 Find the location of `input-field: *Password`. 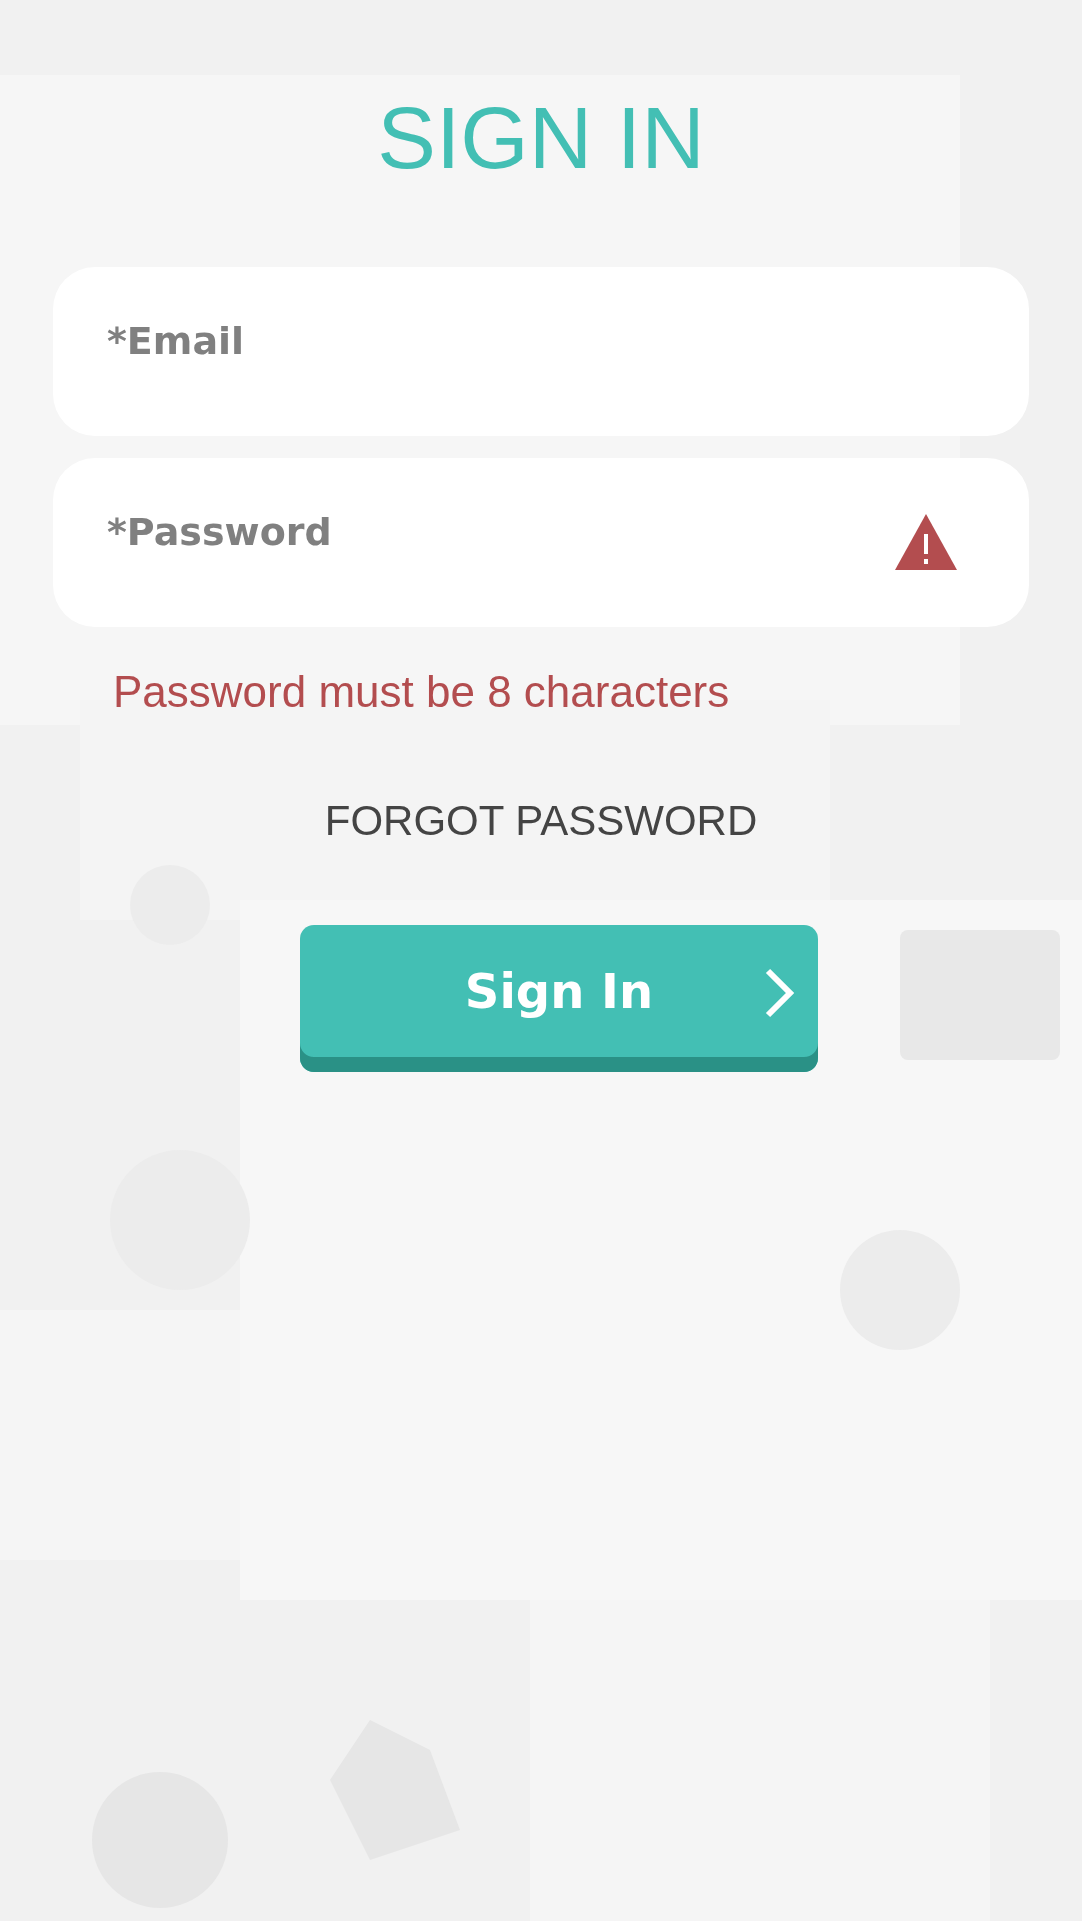

input-field: *Password is located at coordinates (541, 542).